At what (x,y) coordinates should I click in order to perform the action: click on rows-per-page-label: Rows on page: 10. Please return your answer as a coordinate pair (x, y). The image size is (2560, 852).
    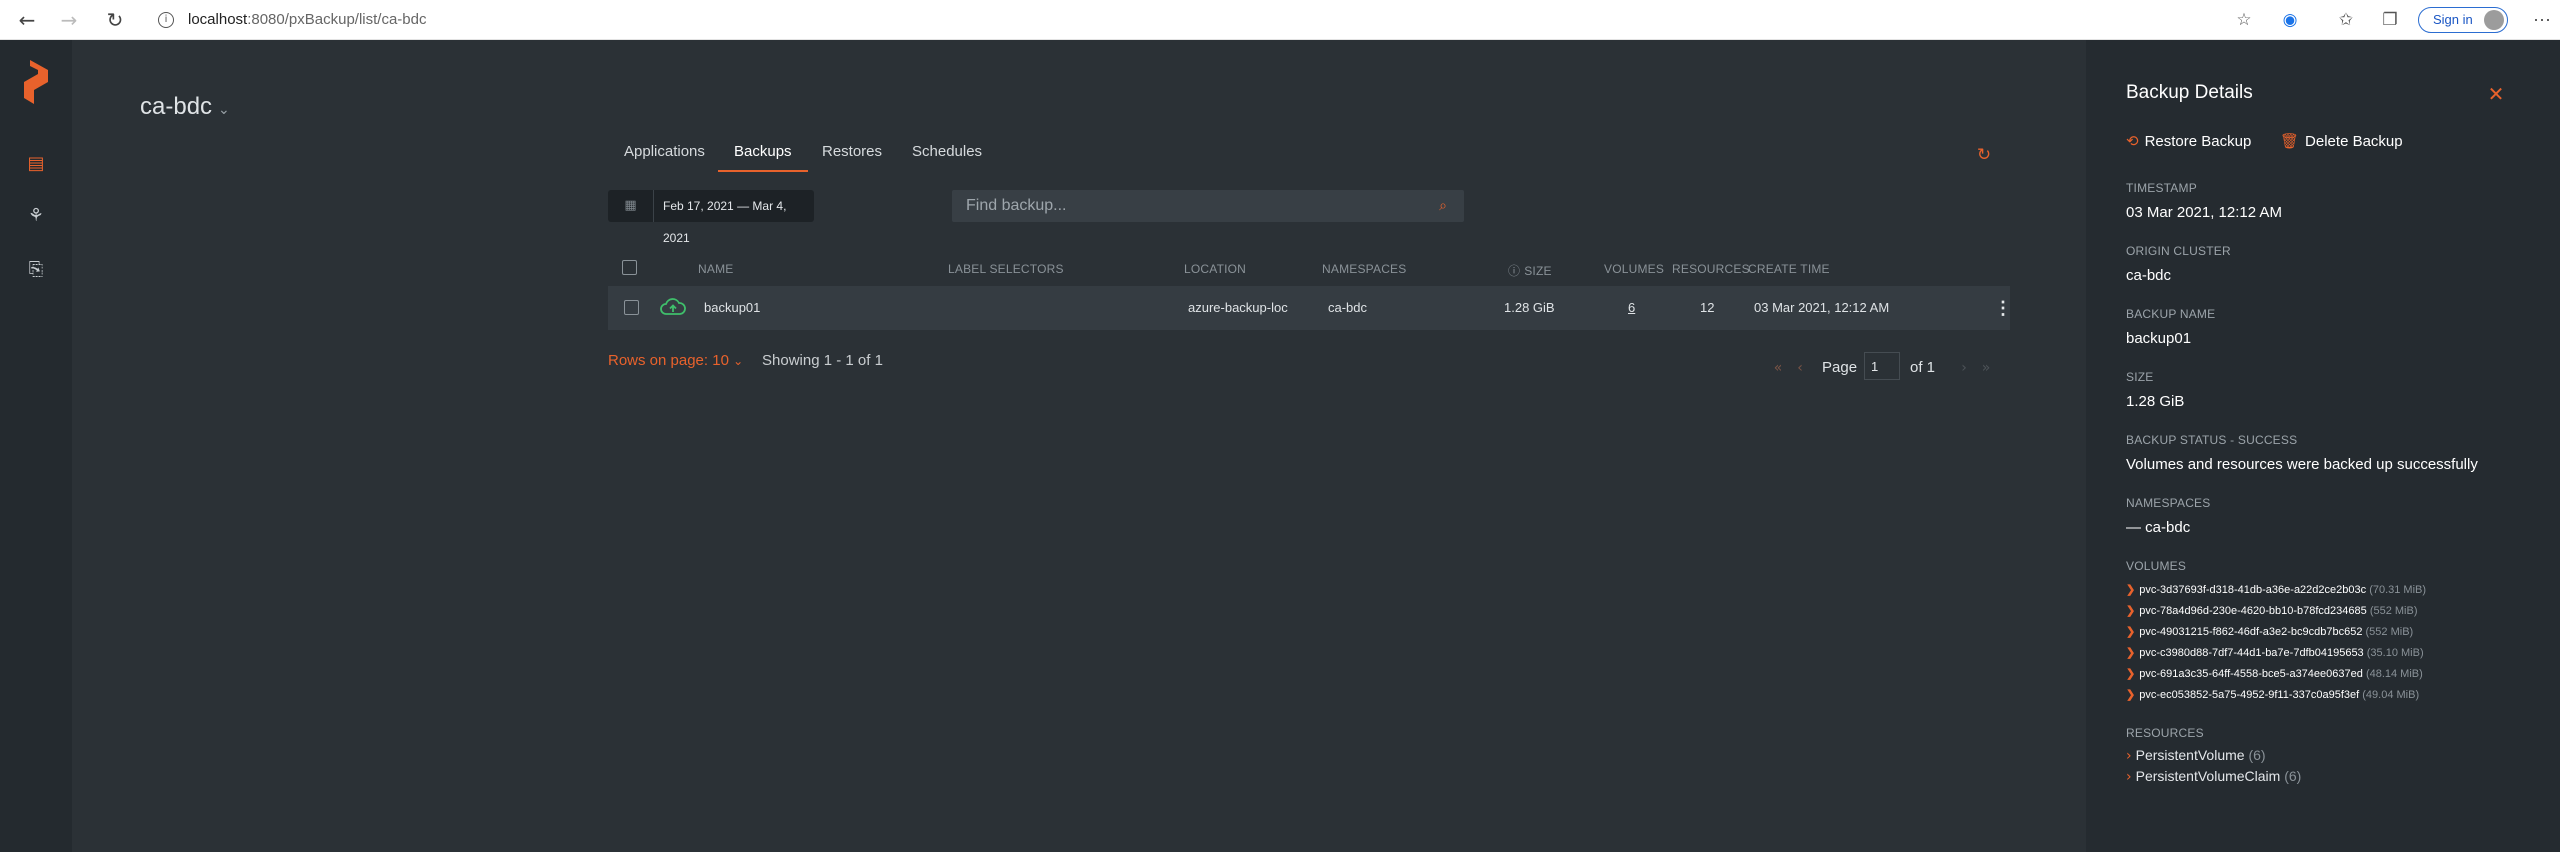
    Looking at the image, I should click on (668, 360).